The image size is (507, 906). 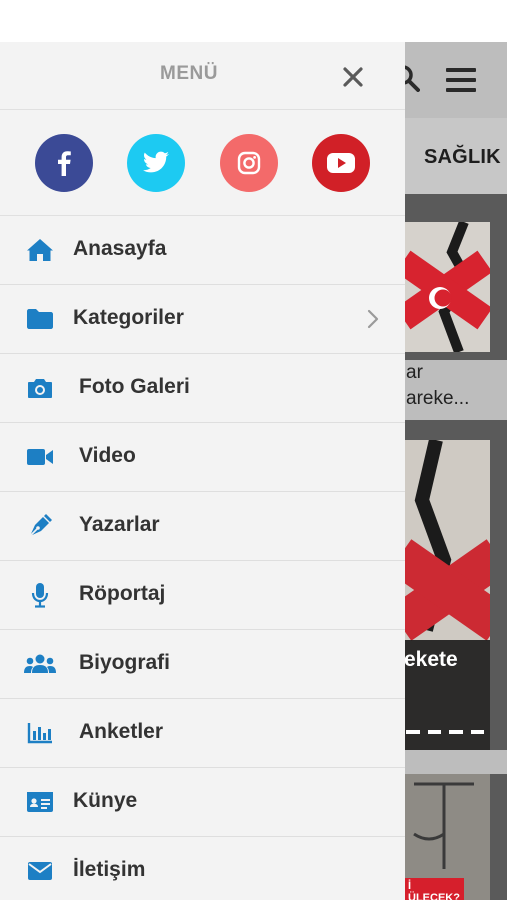 What do you see at coordinates (373, 319) in the screenshot?
I see `chevron-right-icon` at bounding box center [373, 319].